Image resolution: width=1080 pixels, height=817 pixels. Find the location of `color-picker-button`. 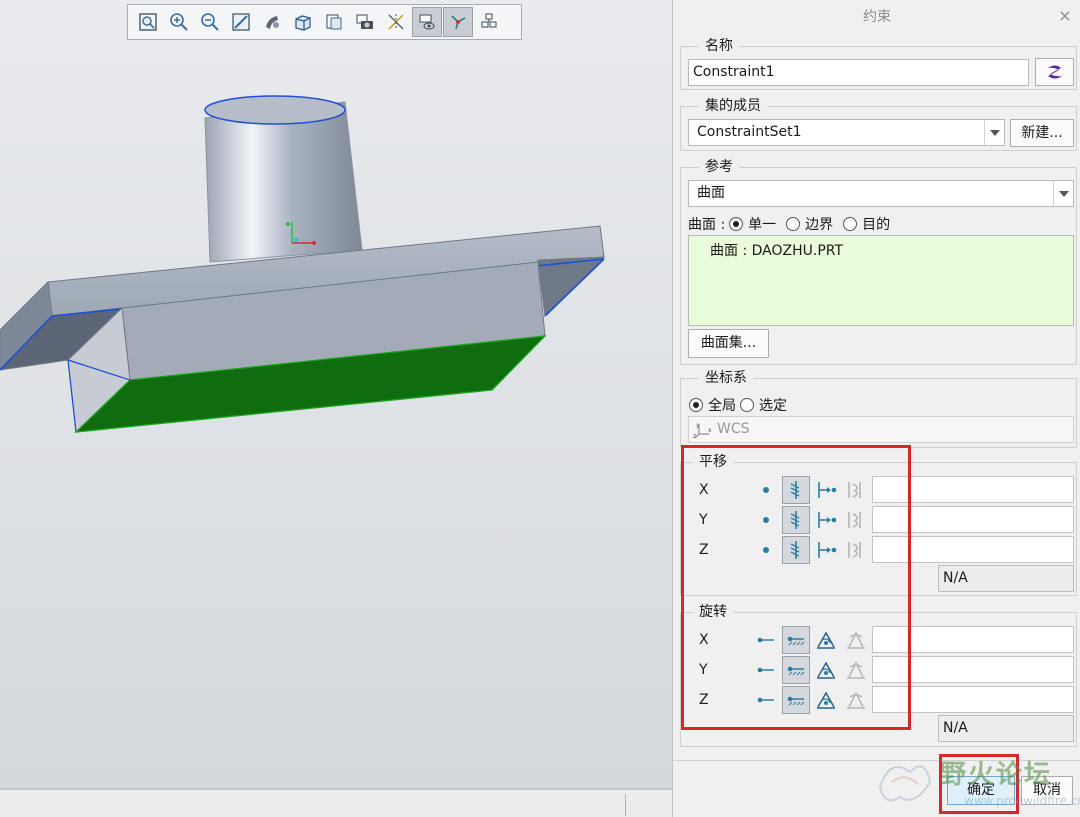

color-picker-button is located at coordinates (1054, 72).